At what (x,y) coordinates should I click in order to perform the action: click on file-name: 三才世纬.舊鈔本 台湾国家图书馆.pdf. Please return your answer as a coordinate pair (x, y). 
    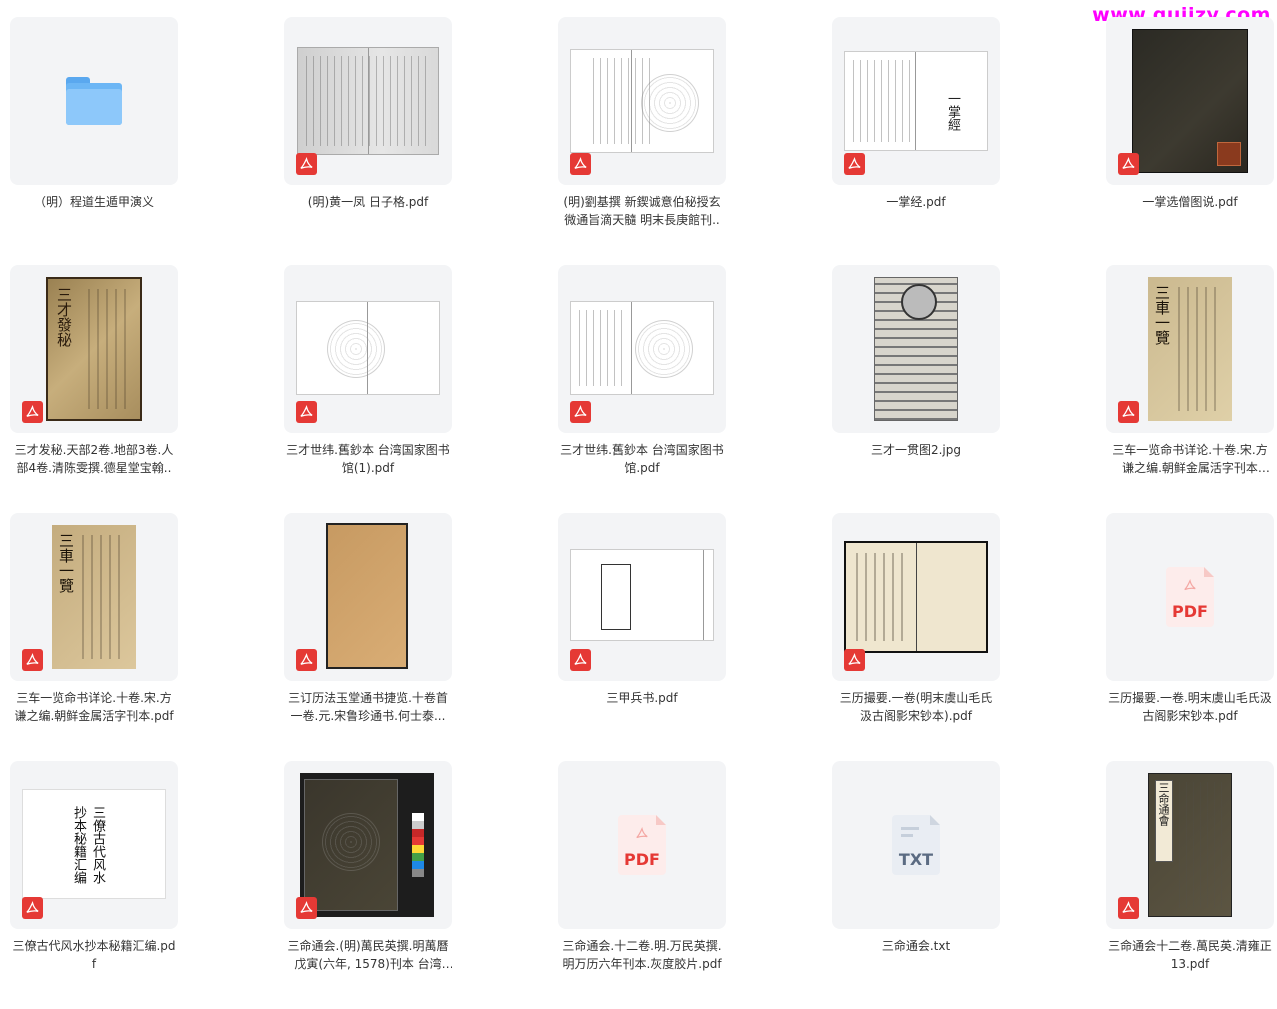
    Looking at the image, I should click on (642, 459).